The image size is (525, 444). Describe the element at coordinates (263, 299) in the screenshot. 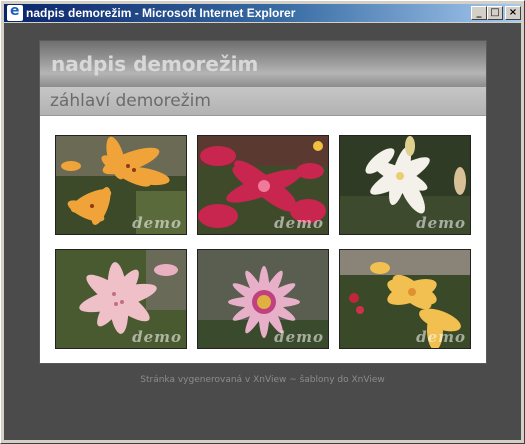

I see `thumbnail-pink-gazania: demo` at that location.